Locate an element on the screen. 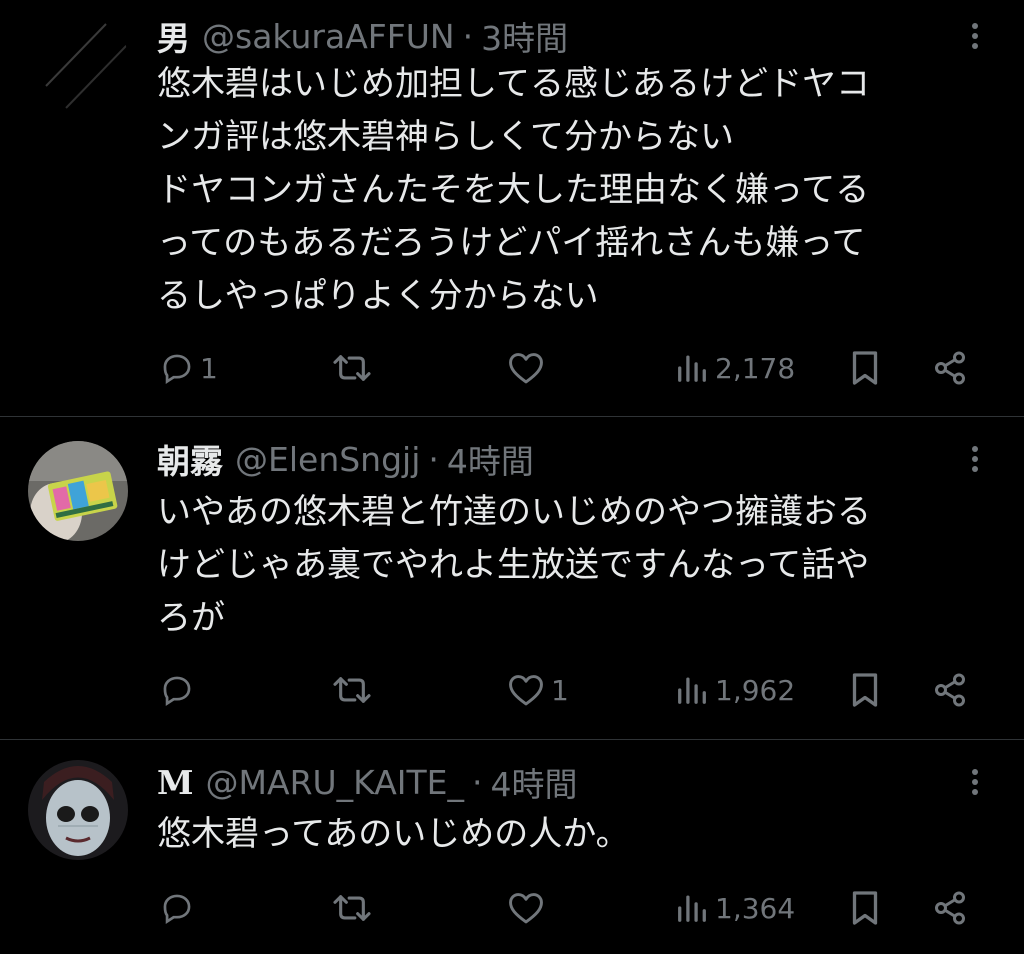  view-count: 2,178 is located at coordinates (755, 368).